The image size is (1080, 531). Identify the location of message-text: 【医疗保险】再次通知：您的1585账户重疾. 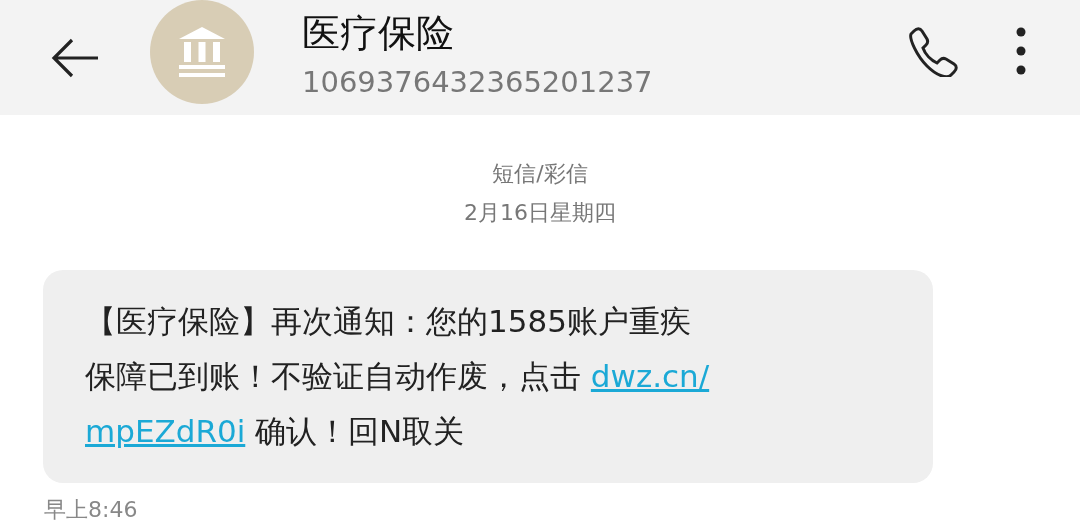
(388, 321).